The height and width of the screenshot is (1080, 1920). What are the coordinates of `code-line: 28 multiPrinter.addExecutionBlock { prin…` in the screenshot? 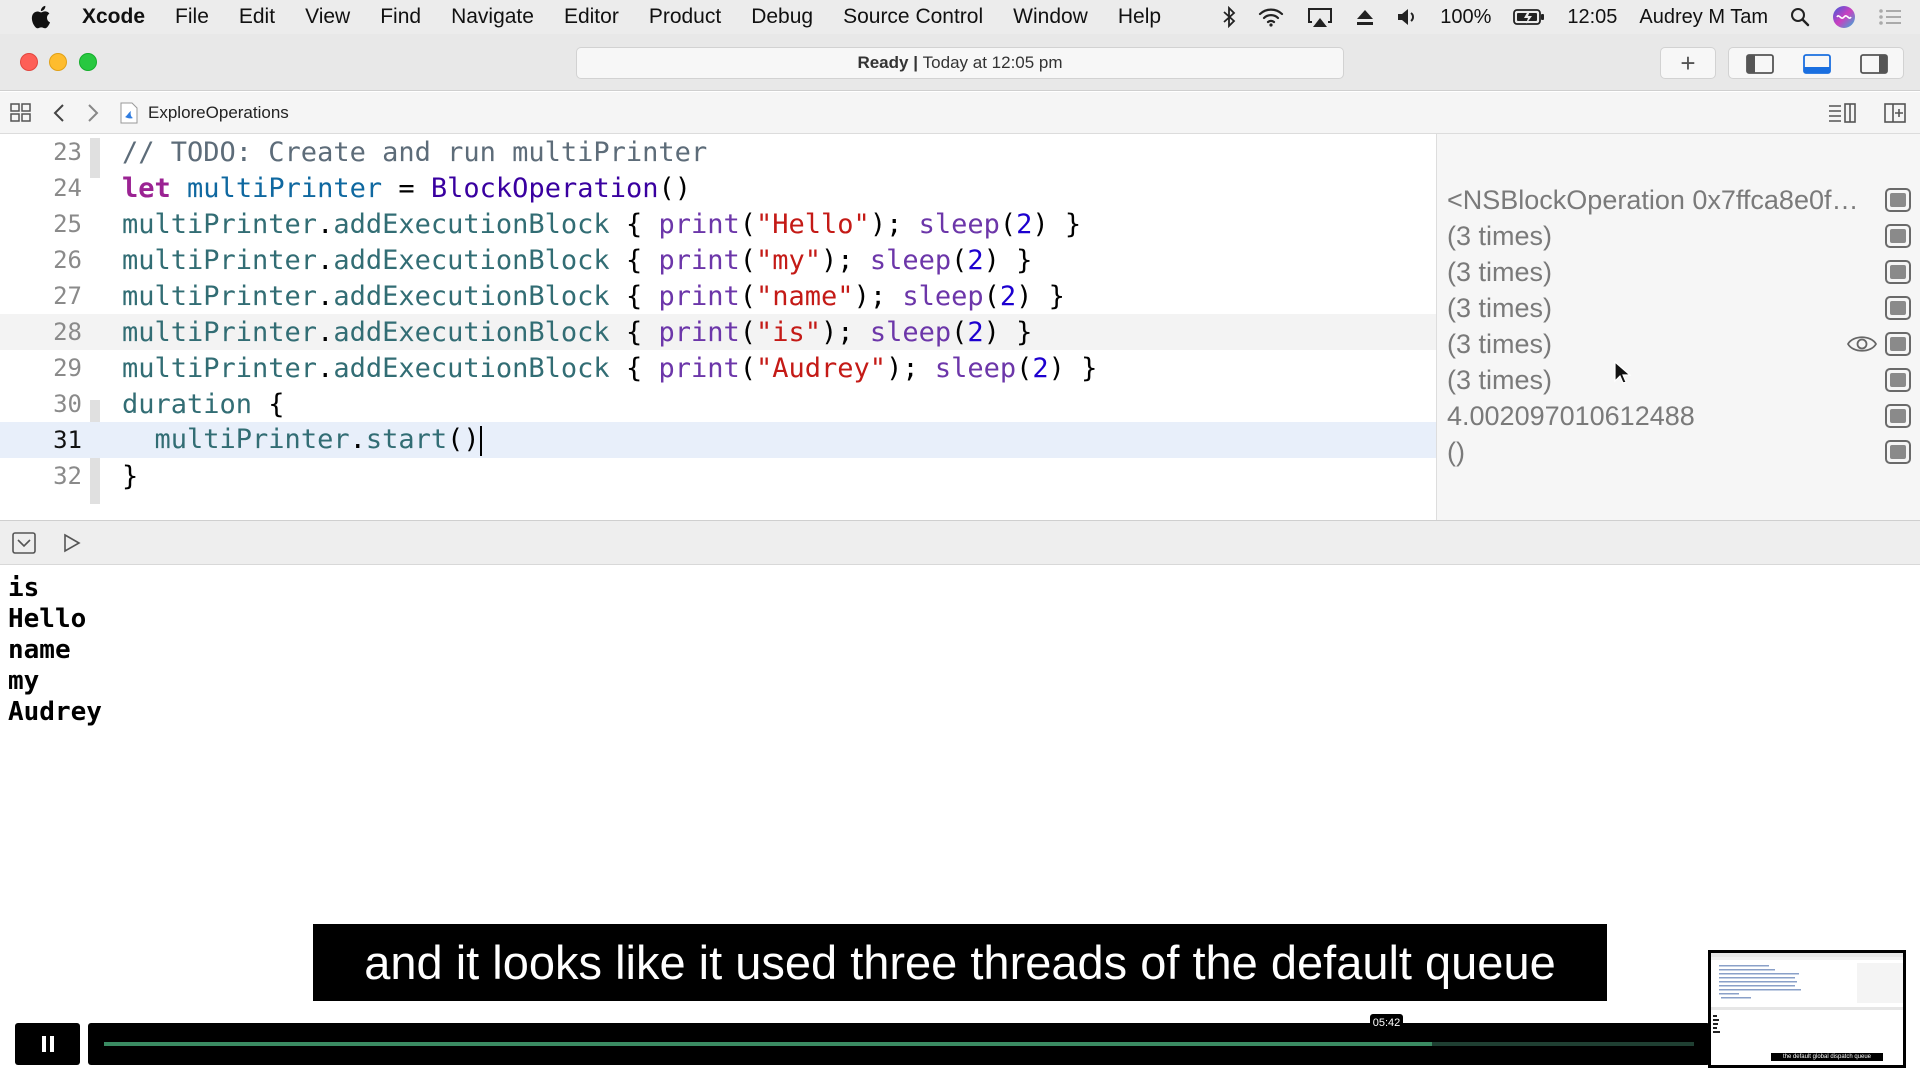 It's located at (718, 332).